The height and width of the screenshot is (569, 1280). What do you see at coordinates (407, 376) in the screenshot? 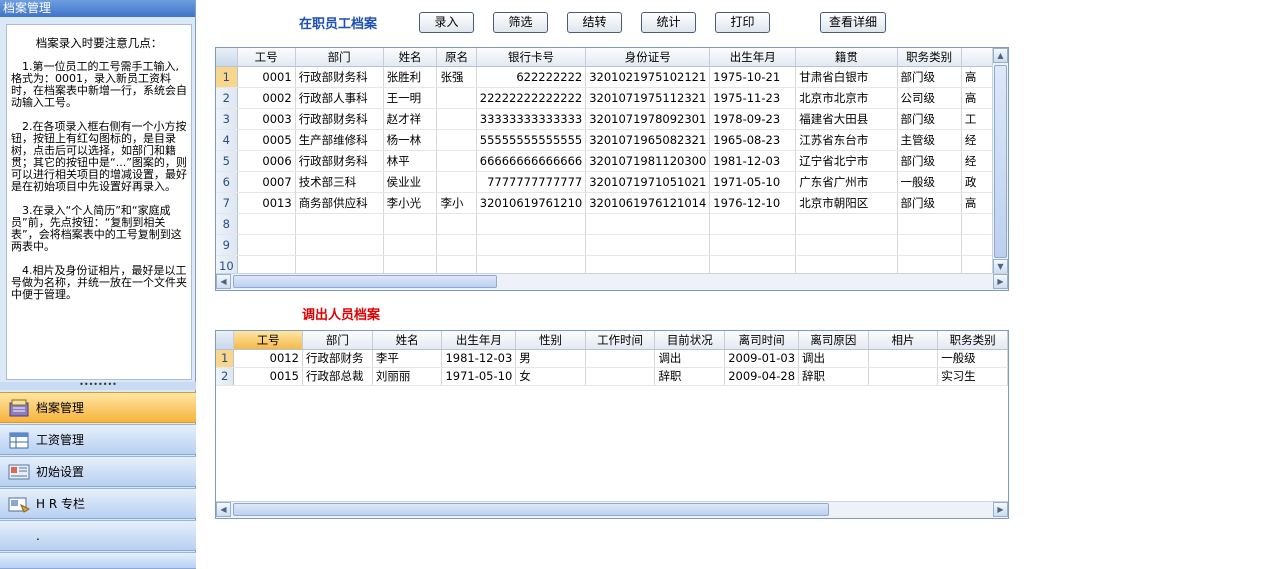
I see `table-cell: 刘丽丽` at bounding box center [407, 376].